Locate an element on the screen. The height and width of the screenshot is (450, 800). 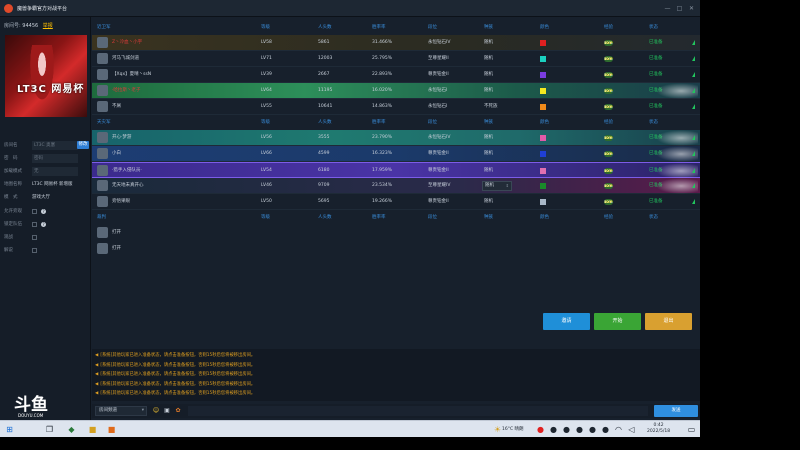
field-row: 房间名 LT3C 奥塞 is located at coordinates (41, 145).